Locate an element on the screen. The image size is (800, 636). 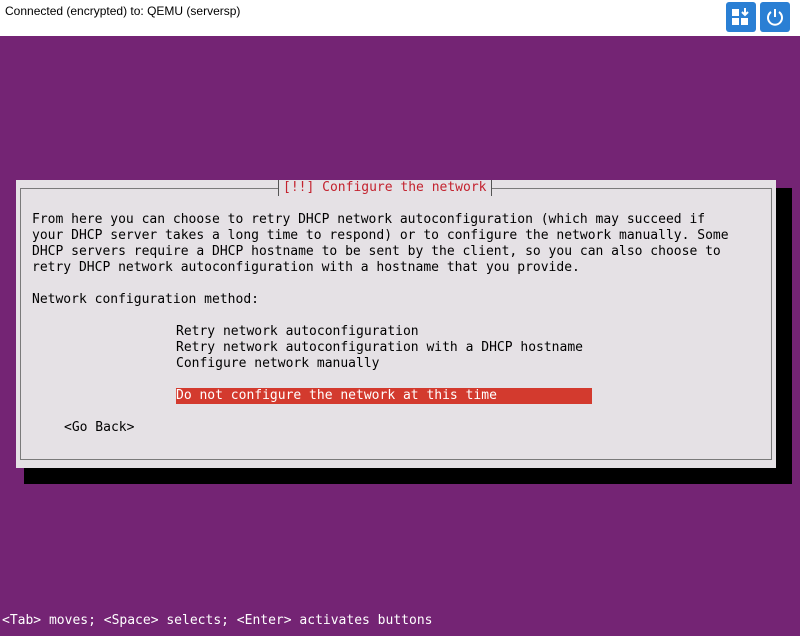
option-retry-autoconfig: Retry network autoconfiguration is located at coordinates (297, 332).